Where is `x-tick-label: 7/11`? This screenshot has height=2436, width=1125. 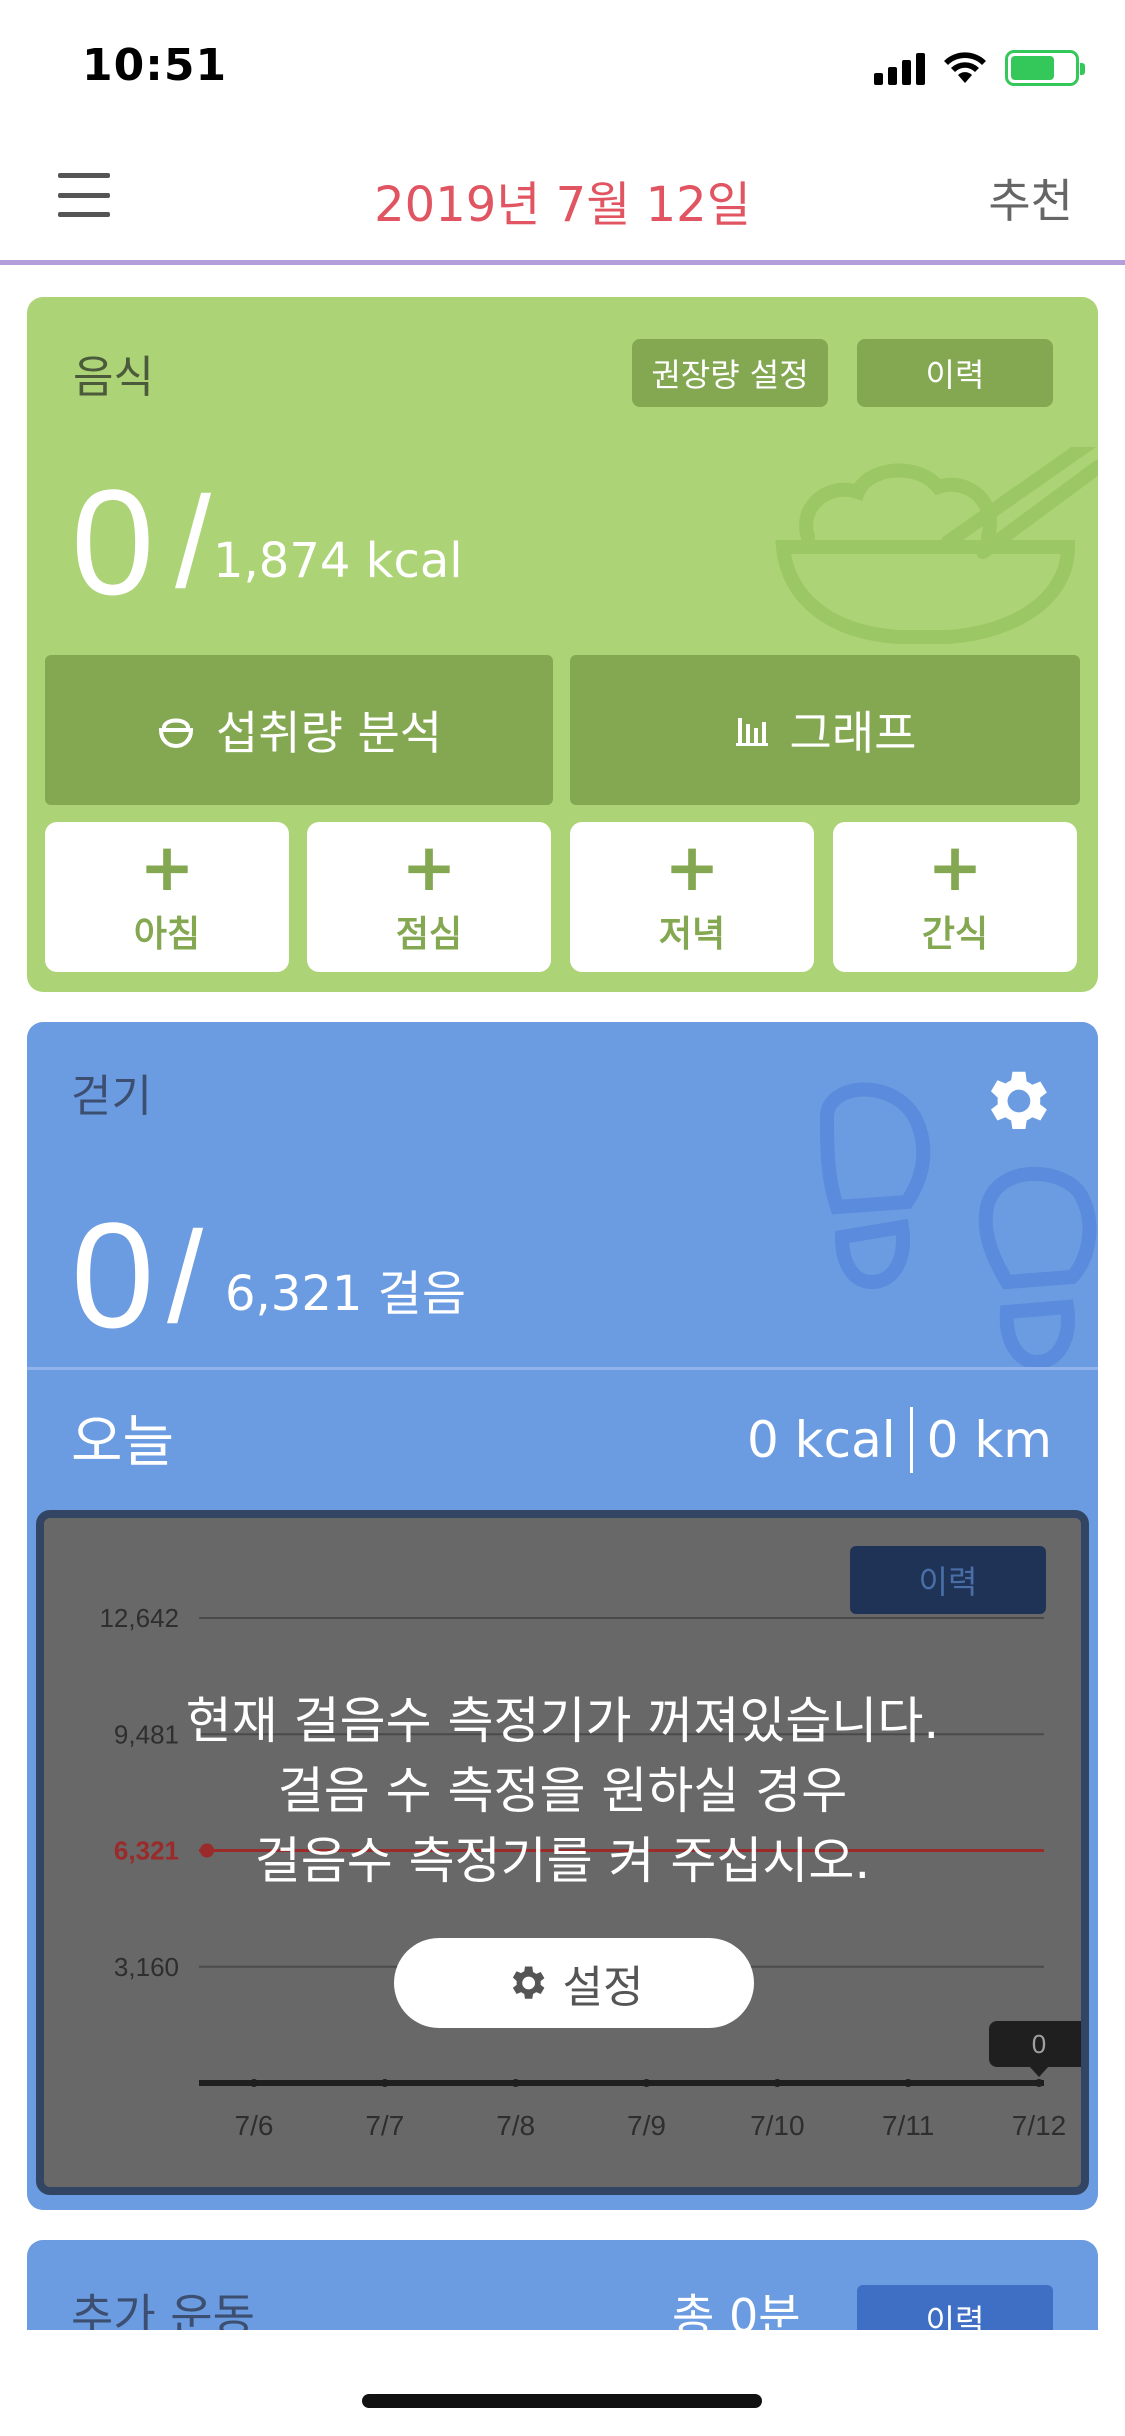 x-tick-label: 7/11 is located at coordinates (908, 2125).